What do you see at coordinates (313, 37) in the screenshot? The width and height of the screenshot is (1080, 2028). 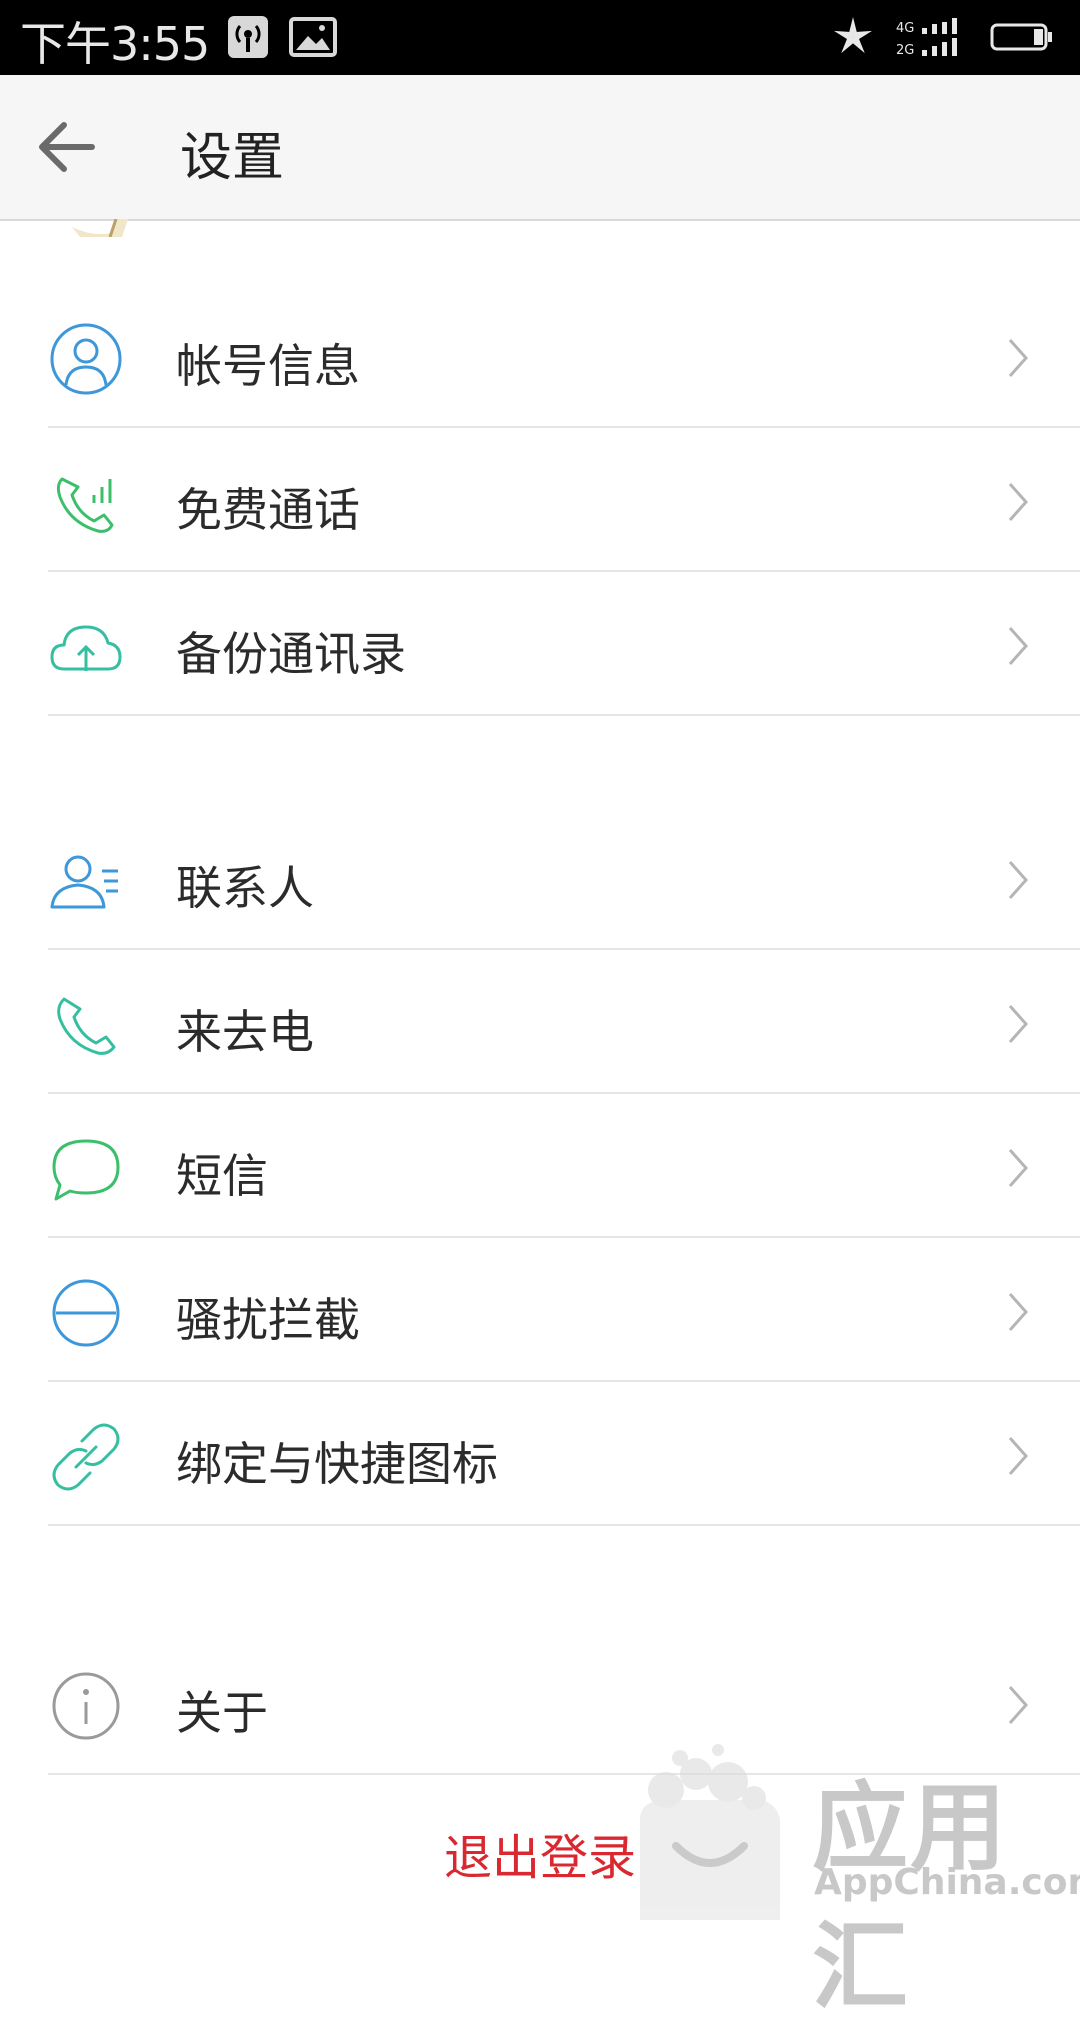 I see `image-notification-icon` at bounding box center [313, 37].